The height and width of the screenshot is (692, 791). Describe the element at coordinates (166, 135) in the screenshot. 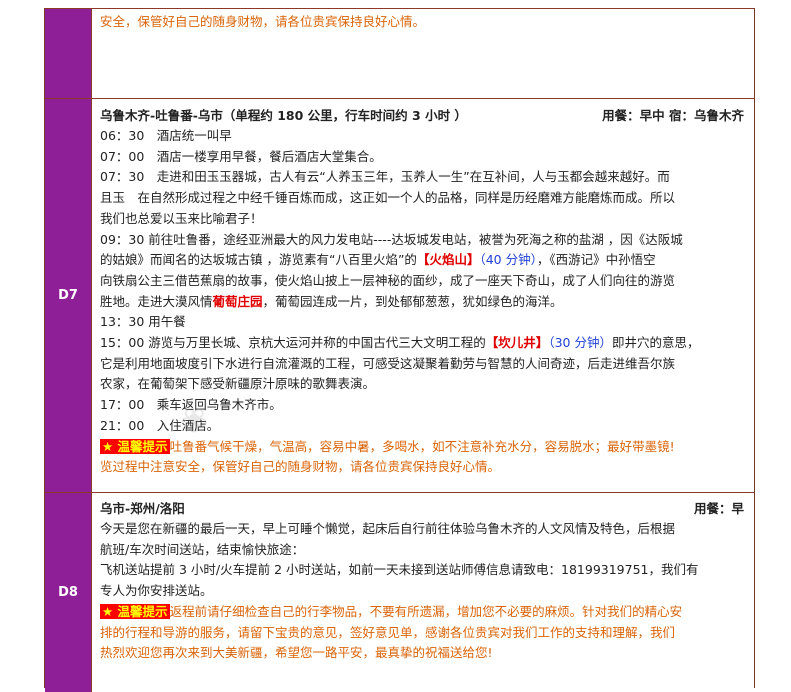

I see `d7-line: 06：30 酒店统一叫早` at that location.